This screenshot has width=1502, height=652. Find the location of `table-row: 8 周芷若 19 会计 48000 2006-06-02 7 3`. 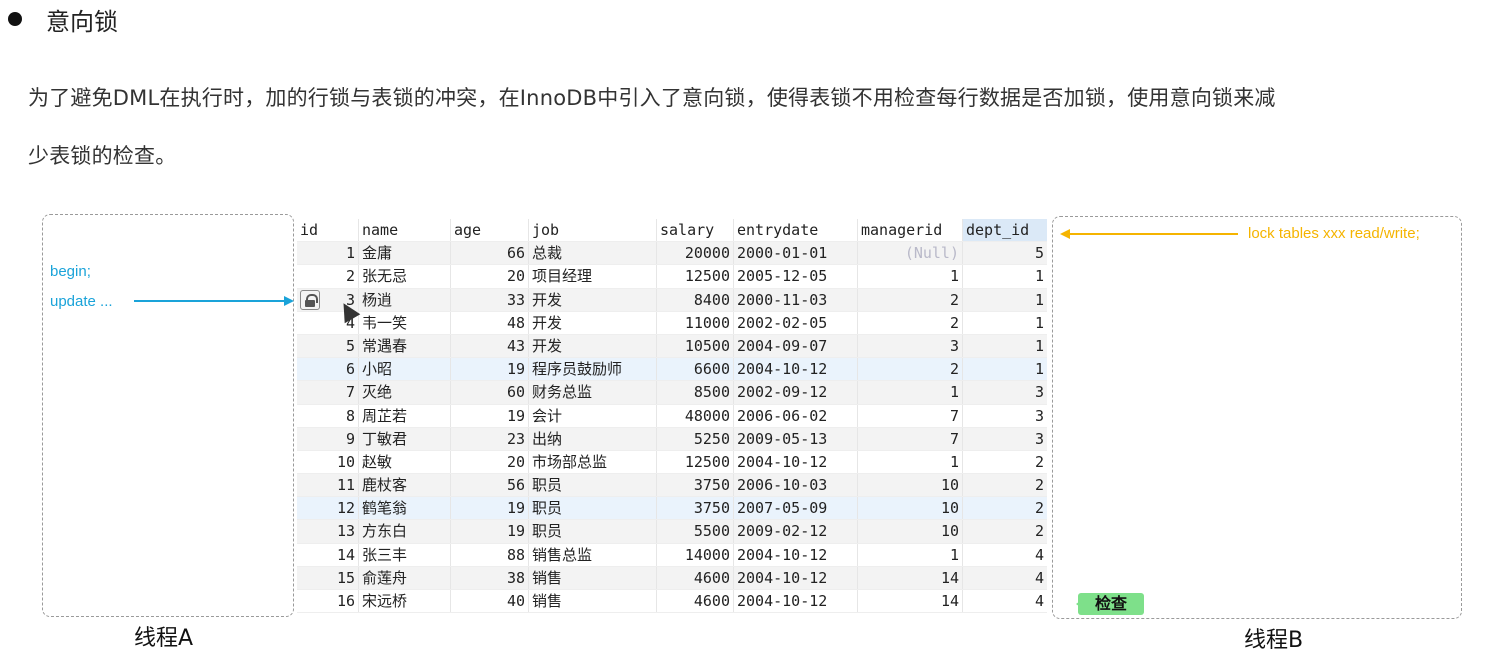

table-row: 8 周芷若 19 会计 48000 2006-06-02 7 3 is located at coordinates (672, 416).